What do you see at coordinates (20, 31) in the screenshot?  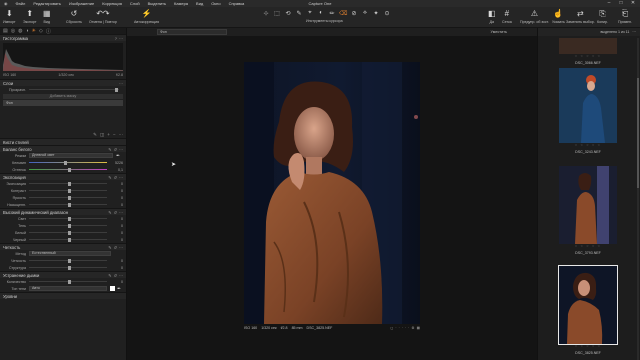 I see `tab-lens-icon: ◍` at bounding box center [20, 31].